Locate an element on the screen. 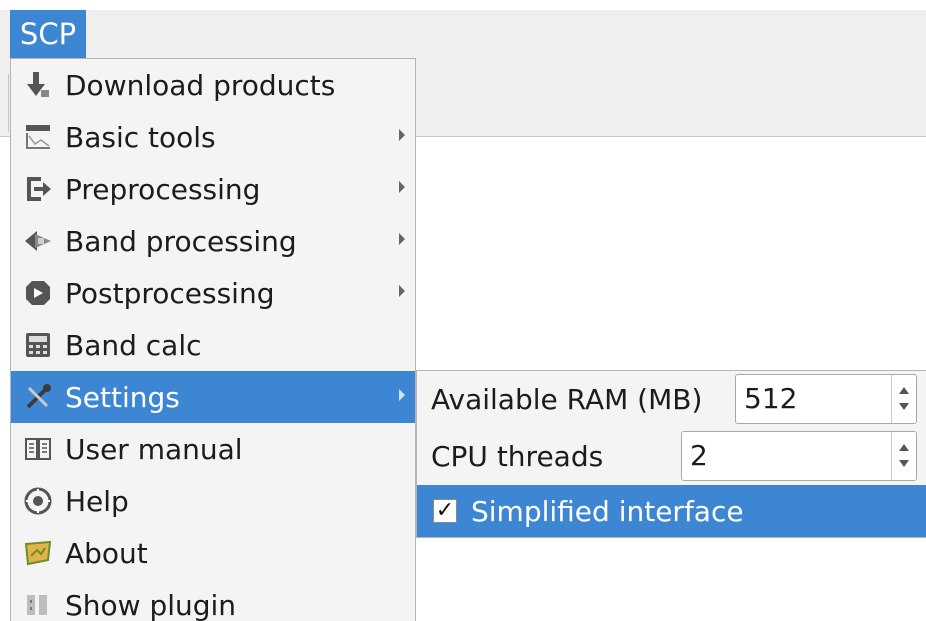  simplified-interface-row: ✓ Simplified interface is located at coordinates (671, 511).